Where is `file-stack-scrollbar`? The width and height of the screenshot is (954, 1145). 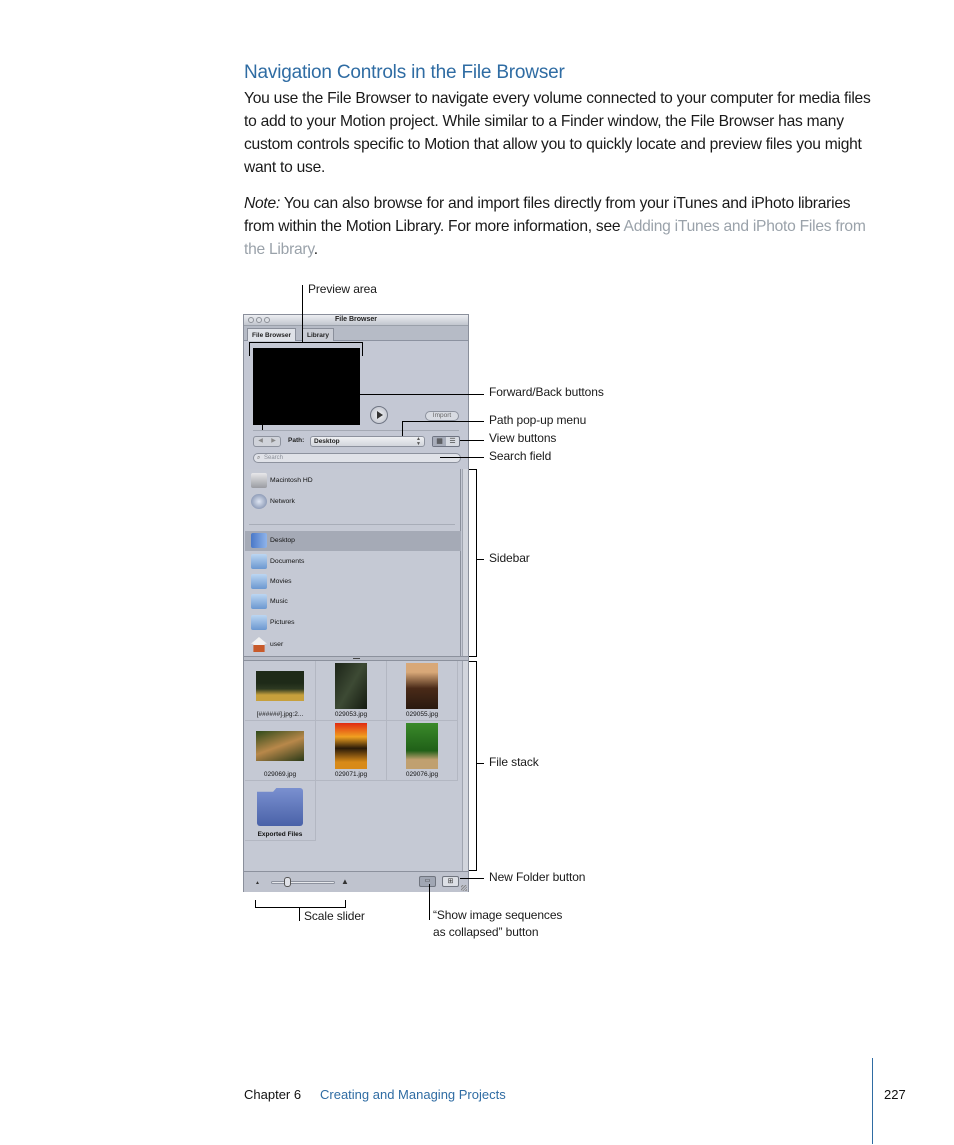 file-stack-scrollbar is located at coordinates (465, 766).